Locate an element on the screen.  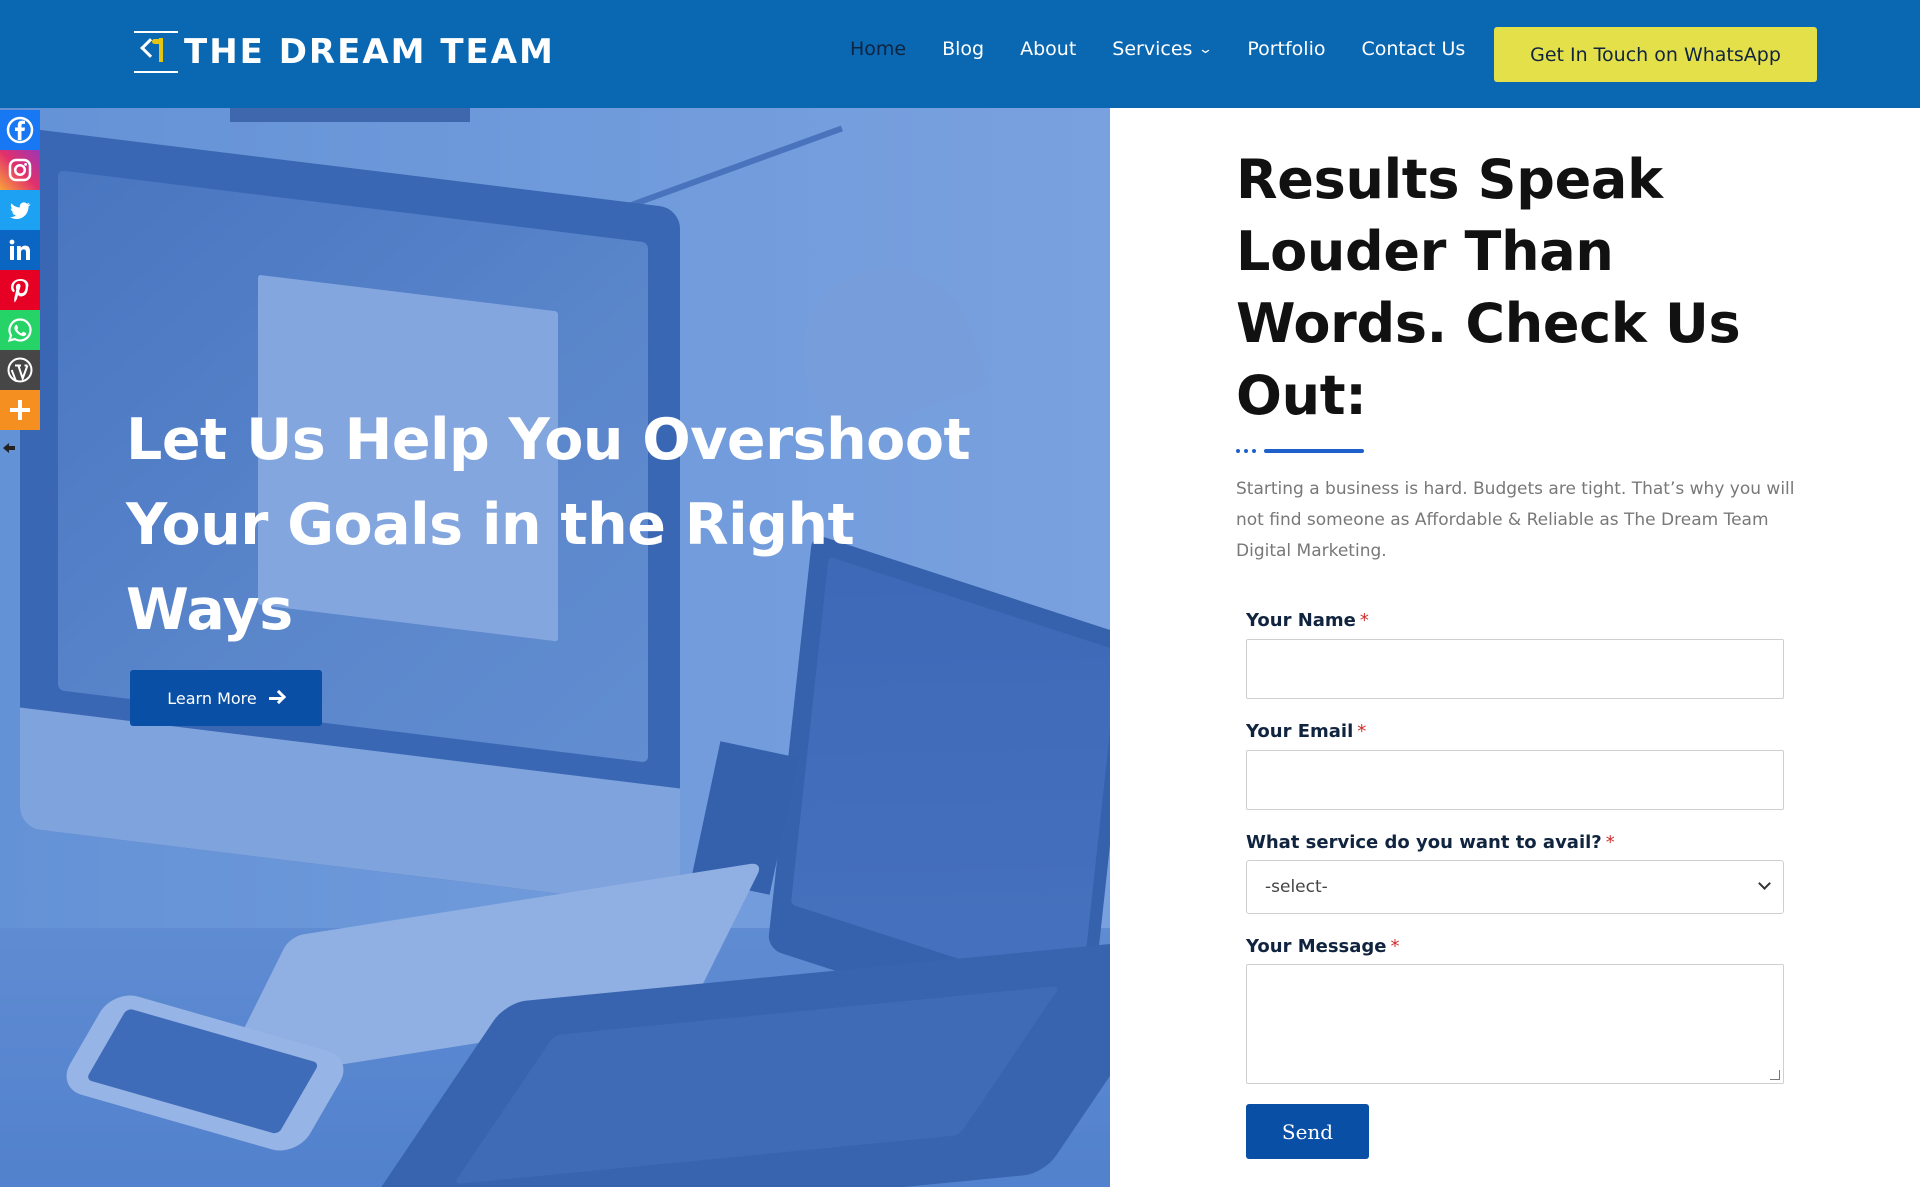
site-logo: THE DREAM TEAM is located at coordinates (344, 52).